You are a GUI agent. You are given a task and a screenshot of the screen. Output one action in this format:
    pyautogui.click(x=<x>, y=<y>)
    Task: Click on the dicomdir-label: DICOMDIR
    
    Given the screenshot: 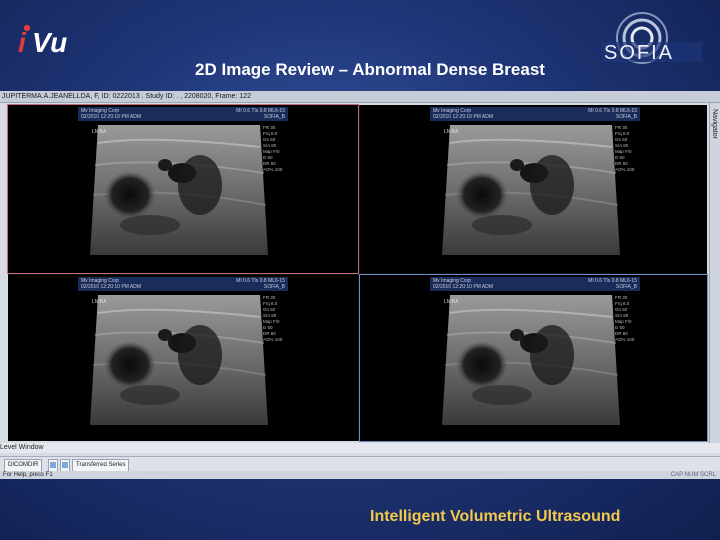 What is the action you would take?
    pyautogui.click(x=23, y=465)
    